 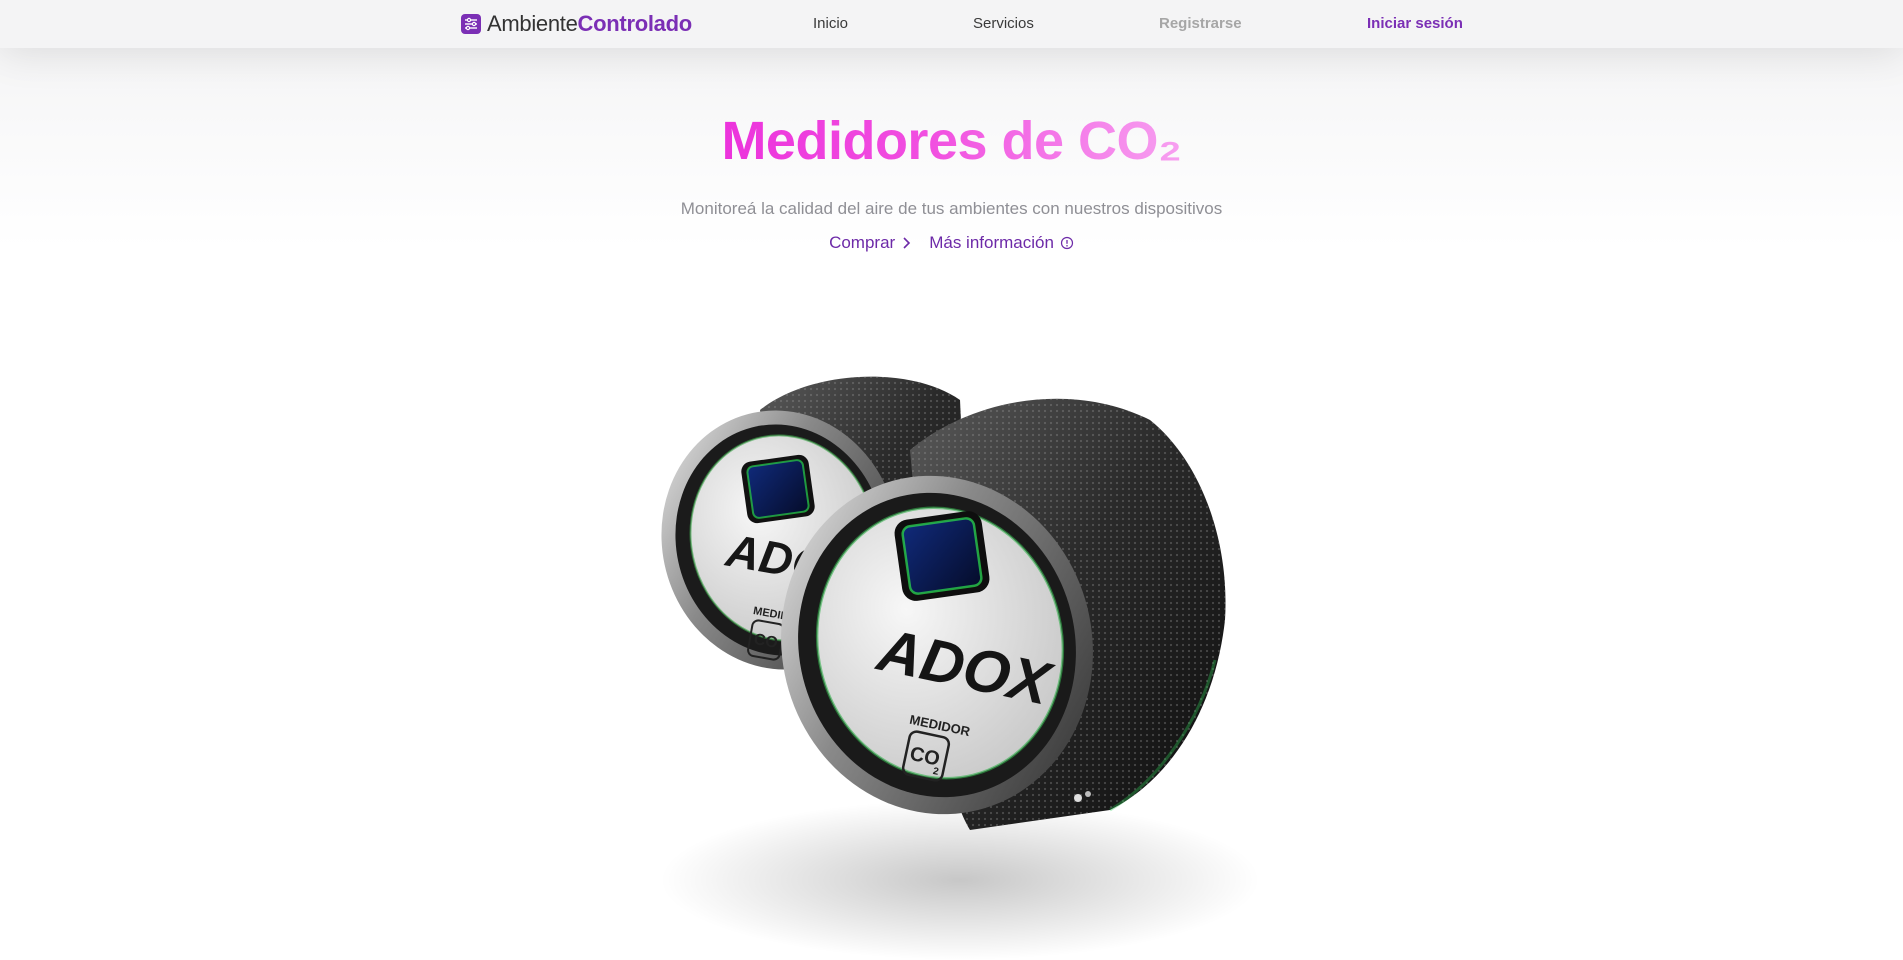 I want to click on hero-title: Medidores de CO₂, so click(x=951, y=141).